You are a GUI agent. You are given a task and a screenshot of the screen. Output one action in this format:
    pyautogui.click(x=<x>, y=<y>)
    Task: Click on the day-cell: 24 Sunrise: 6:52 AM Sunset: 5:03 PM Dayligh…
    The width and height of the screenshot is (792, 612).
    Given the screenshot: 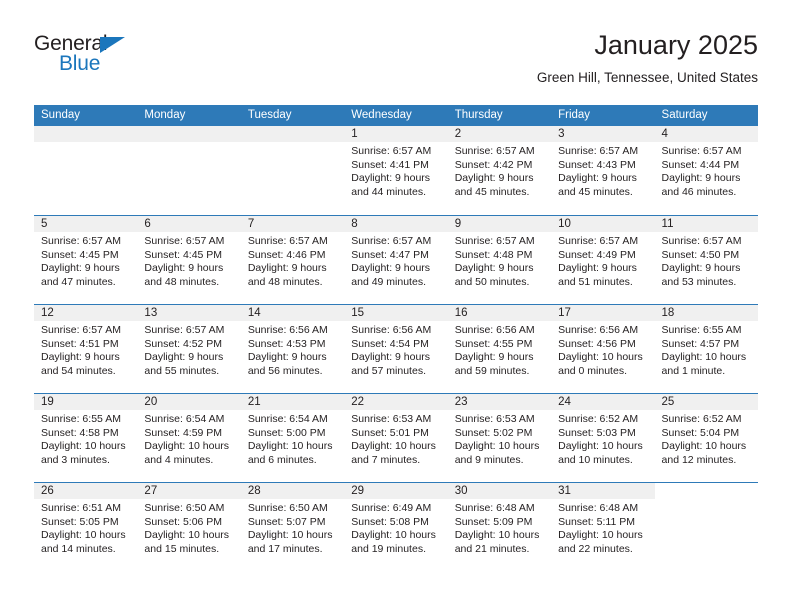 What is the action you would take?
    pyautogui.click(x=603, y=438)
    